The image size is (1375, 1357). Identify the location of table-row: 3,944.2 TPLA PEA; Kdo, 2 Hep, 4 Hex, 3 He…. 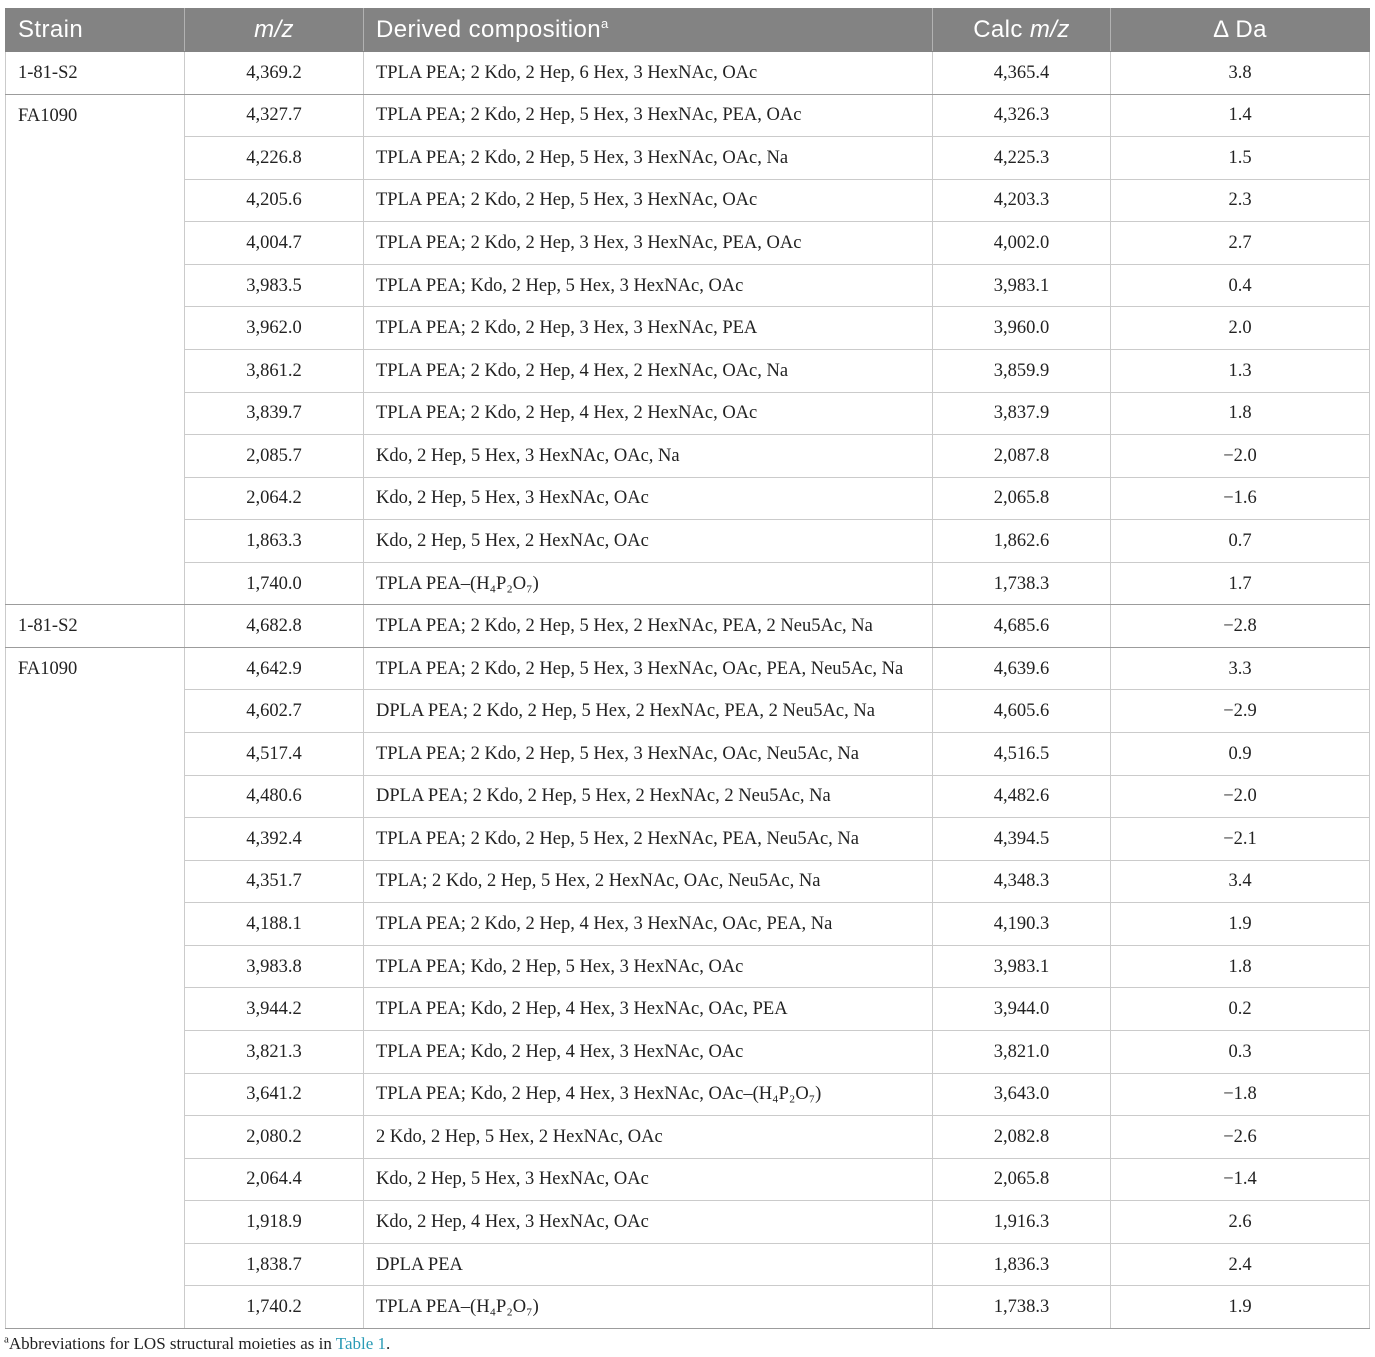
(688, 1009).